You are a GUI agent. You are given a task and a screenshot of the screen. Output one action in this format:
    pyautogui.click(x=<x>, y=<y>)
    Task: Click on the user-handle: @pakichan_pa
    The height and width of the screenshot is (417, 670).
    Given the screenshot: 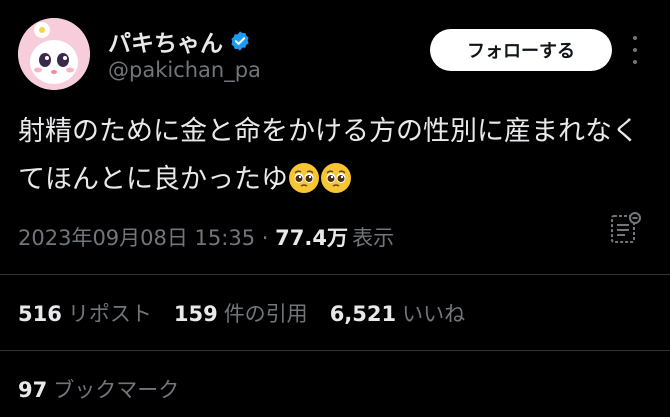 What is the action you would take?
    pyautogui.click(x=184, y=70)
    